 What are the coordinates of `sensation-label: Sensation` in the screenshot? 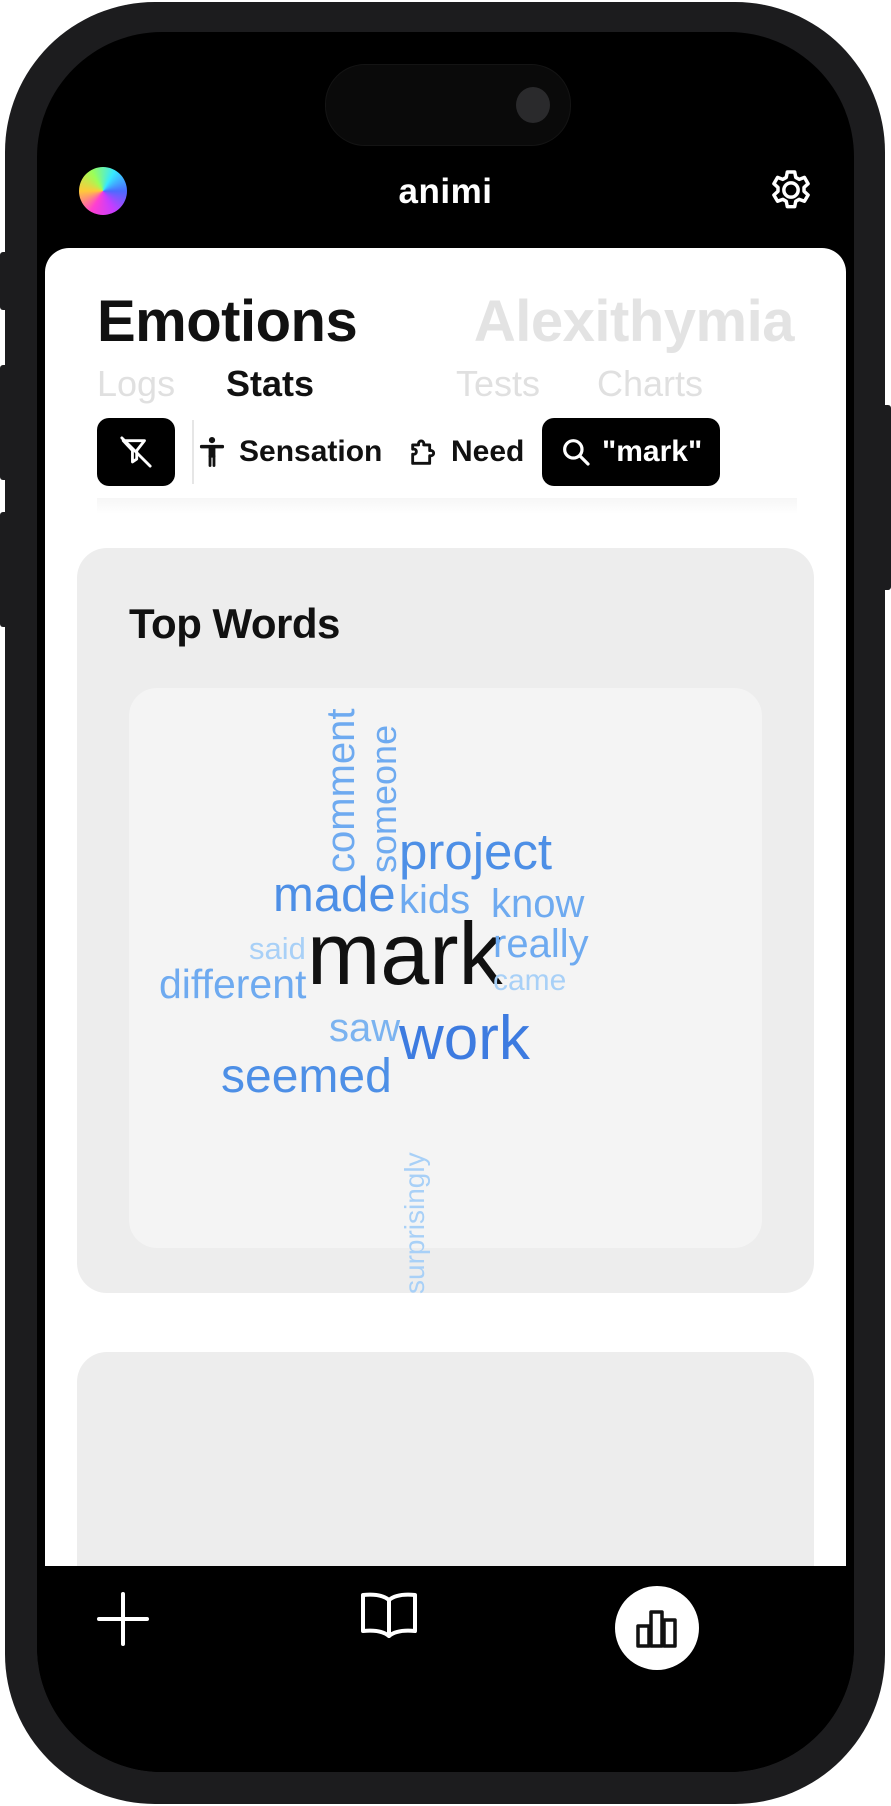 It's located at (311, 451).